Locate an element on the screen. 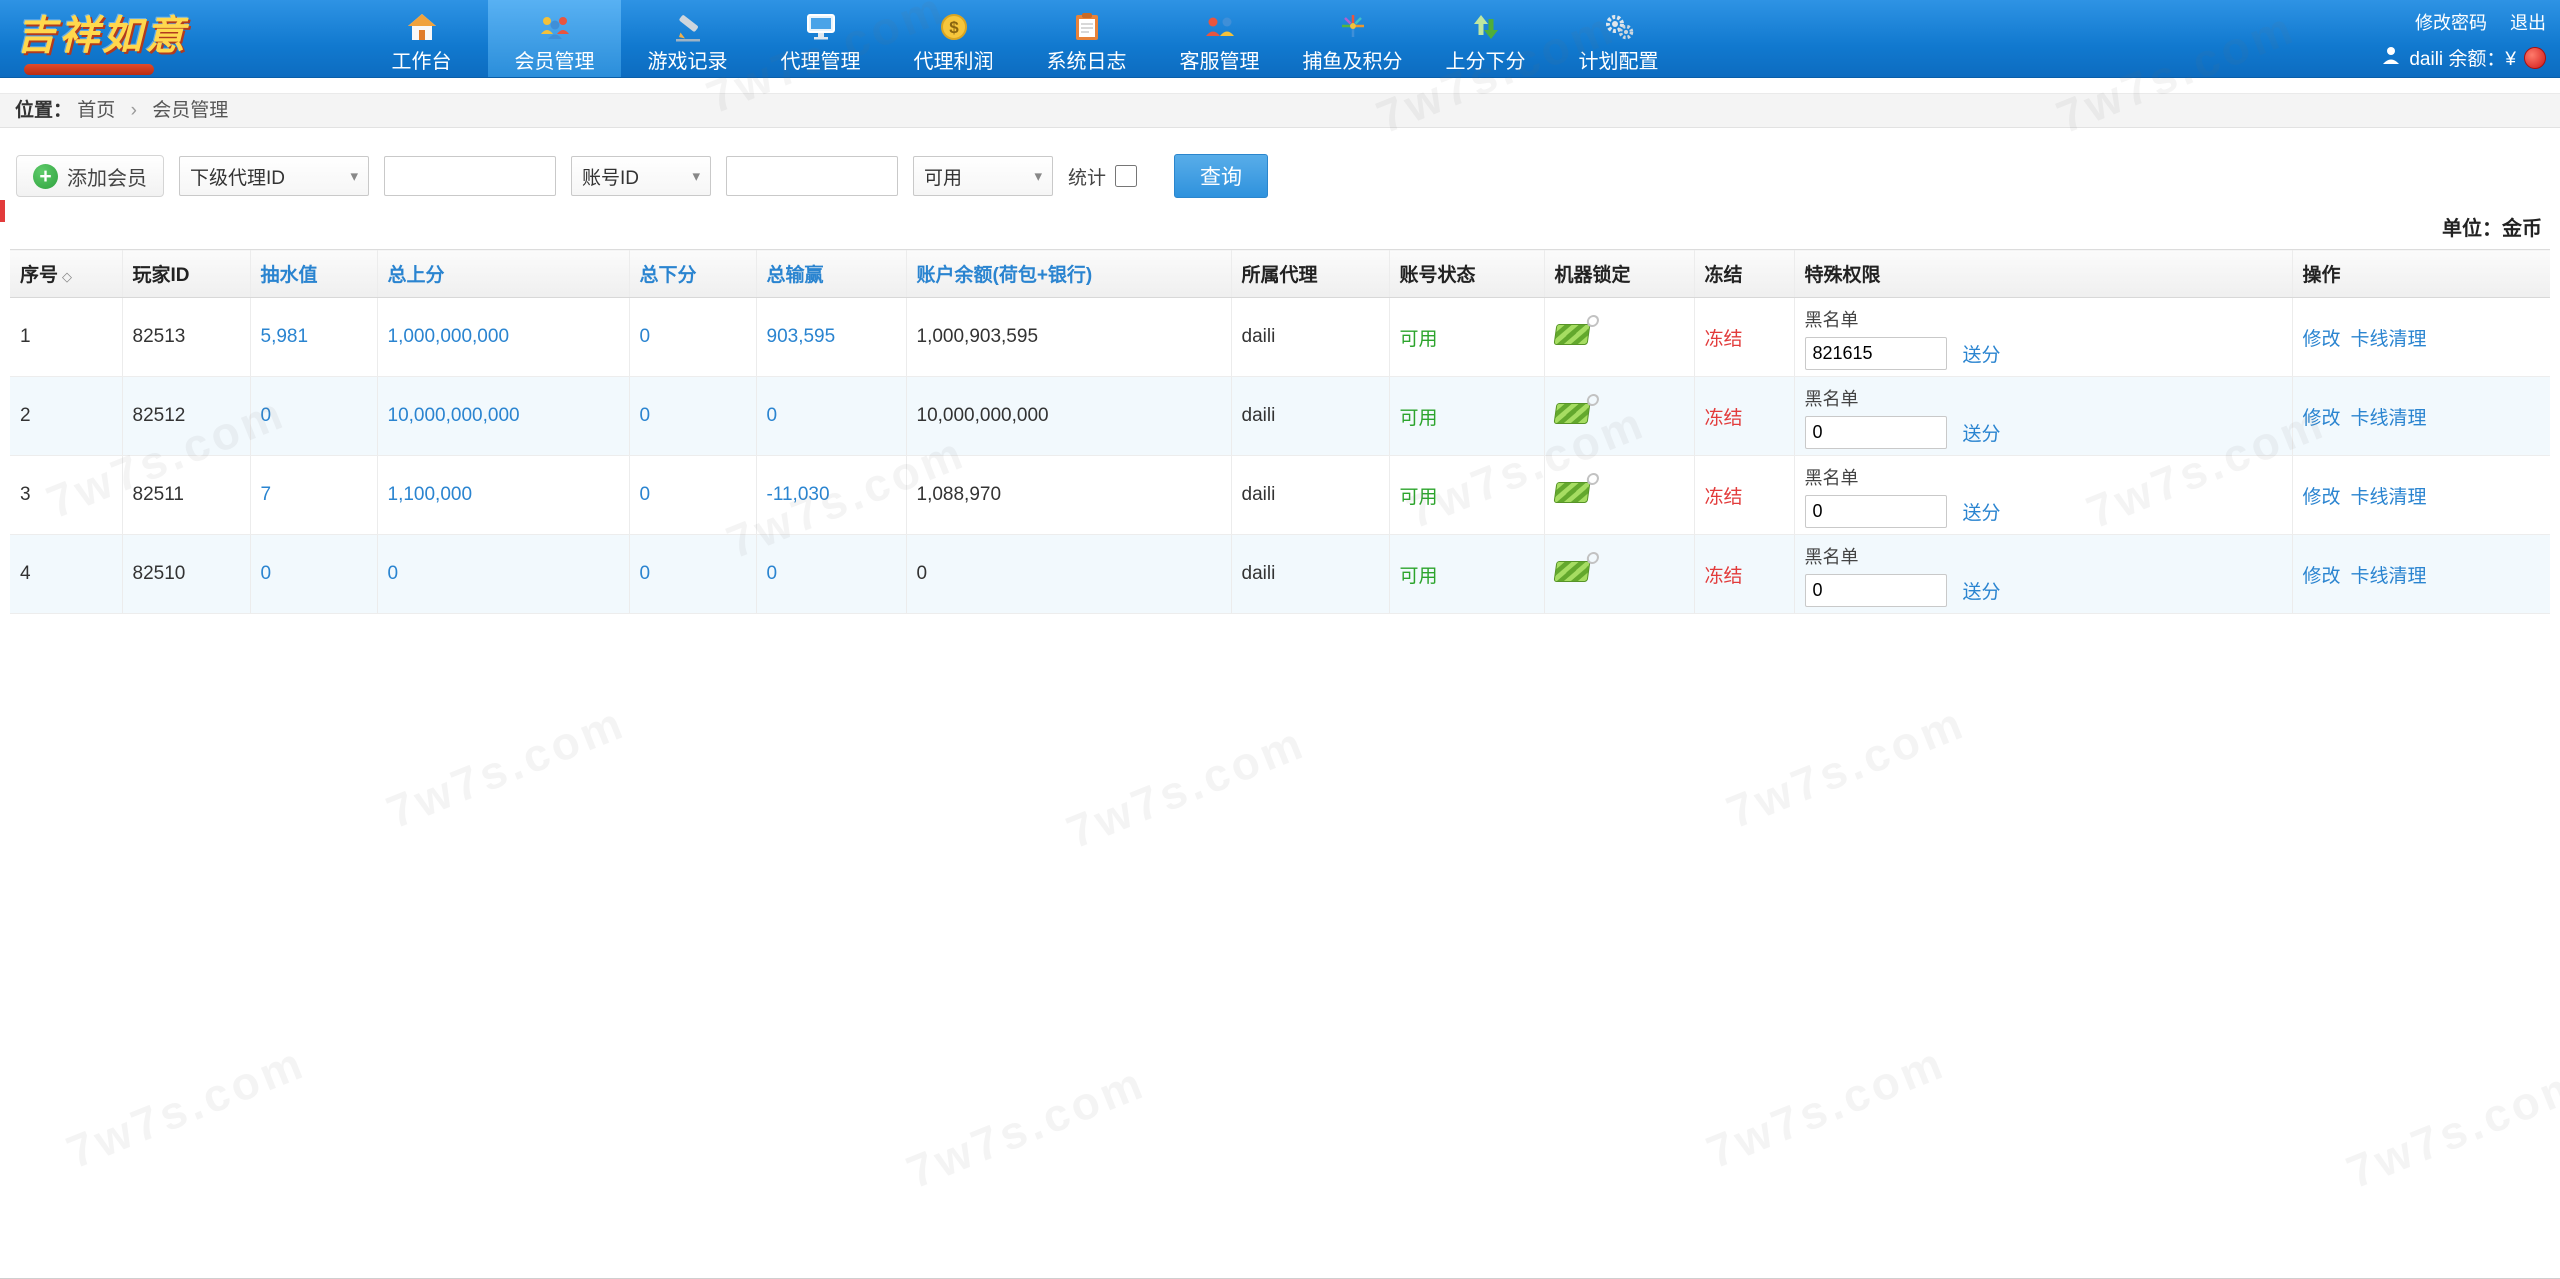 The image size is (2560, 1279). account-id-input is located at coordinates (812, 176).